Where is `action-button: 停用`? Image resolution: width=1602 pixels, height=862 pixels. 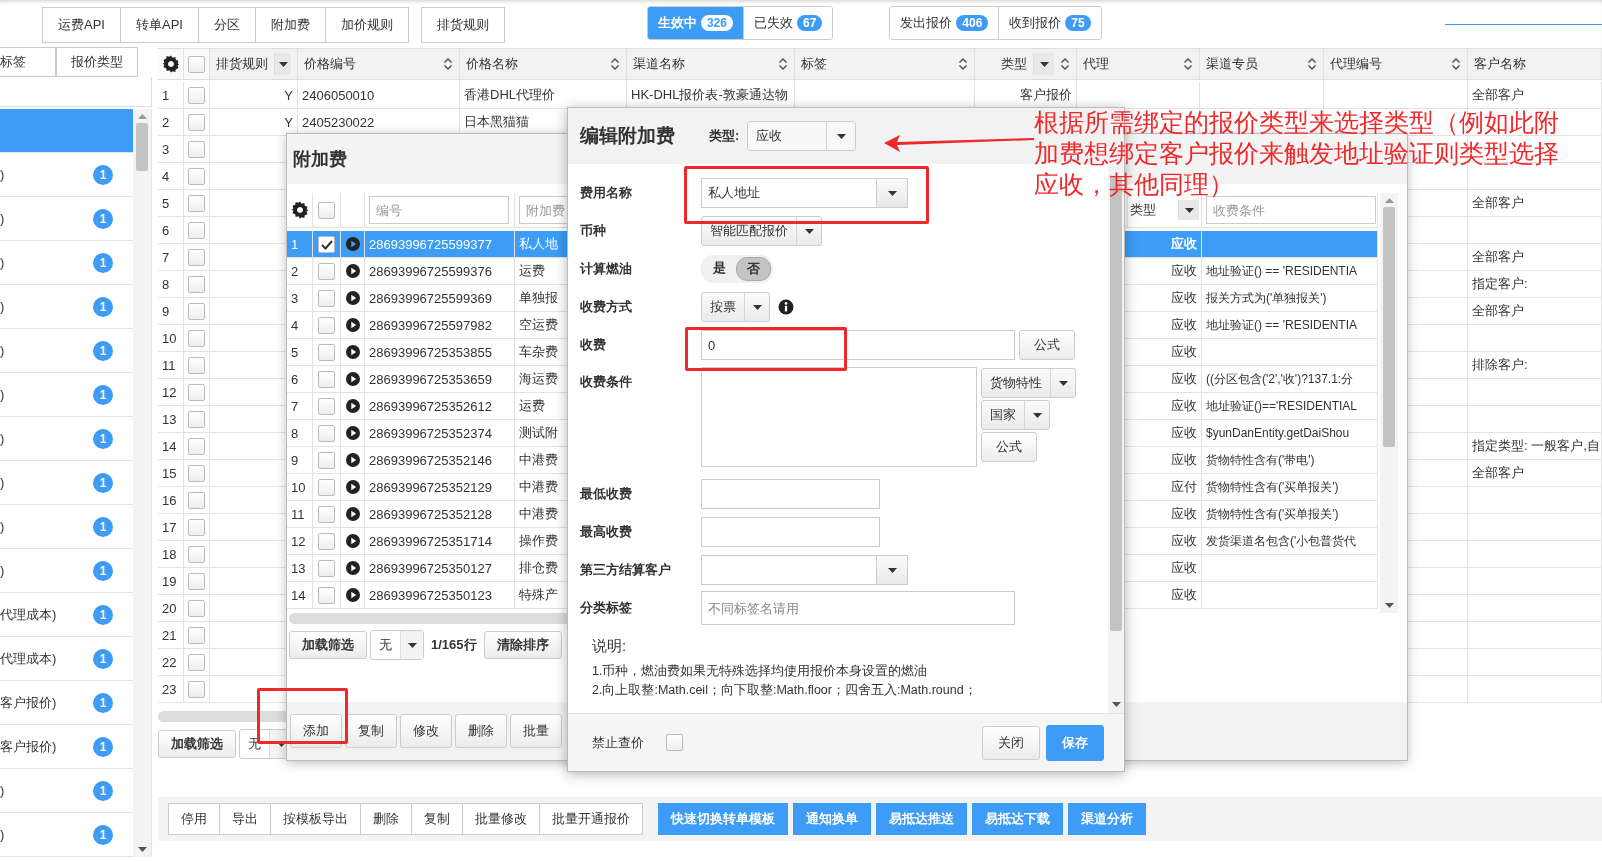
action-button: 停用 is located at coordinates (194, 819).